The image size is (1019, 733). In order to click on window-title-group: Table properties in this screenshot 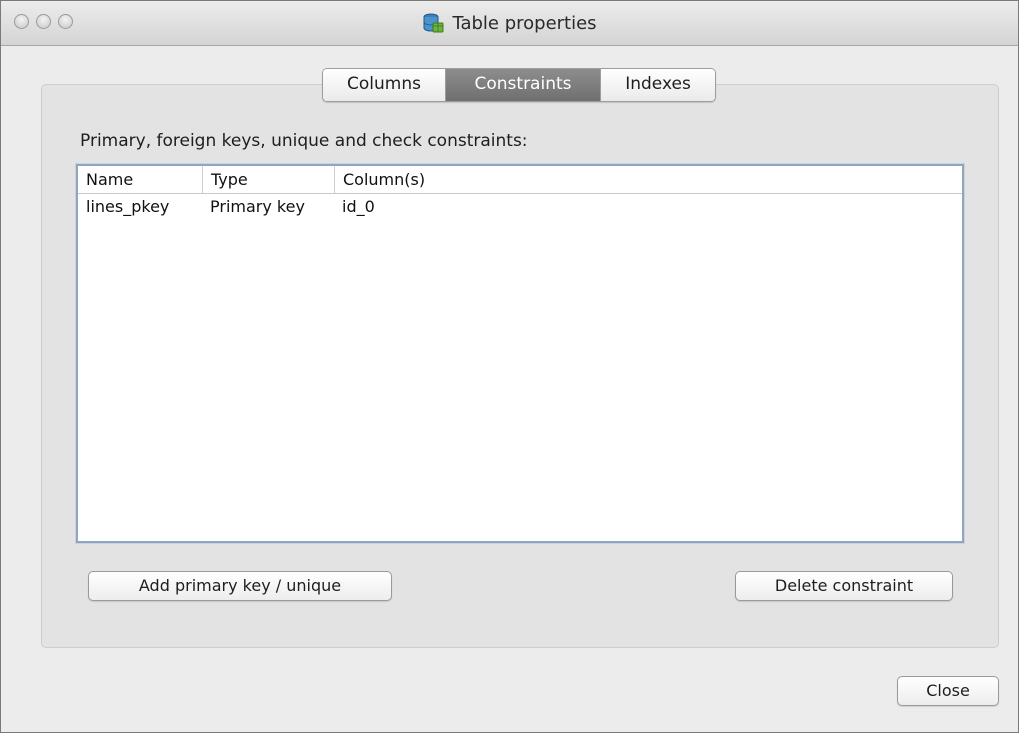, I will do `click(509, 23)`.